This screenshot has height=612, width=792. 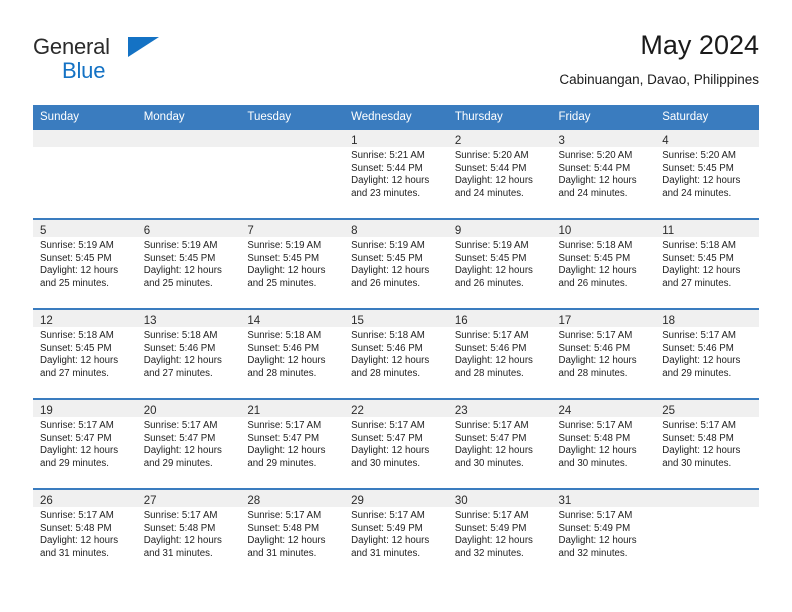 I want to click on date-number: 21, so click(x=254, y=411).